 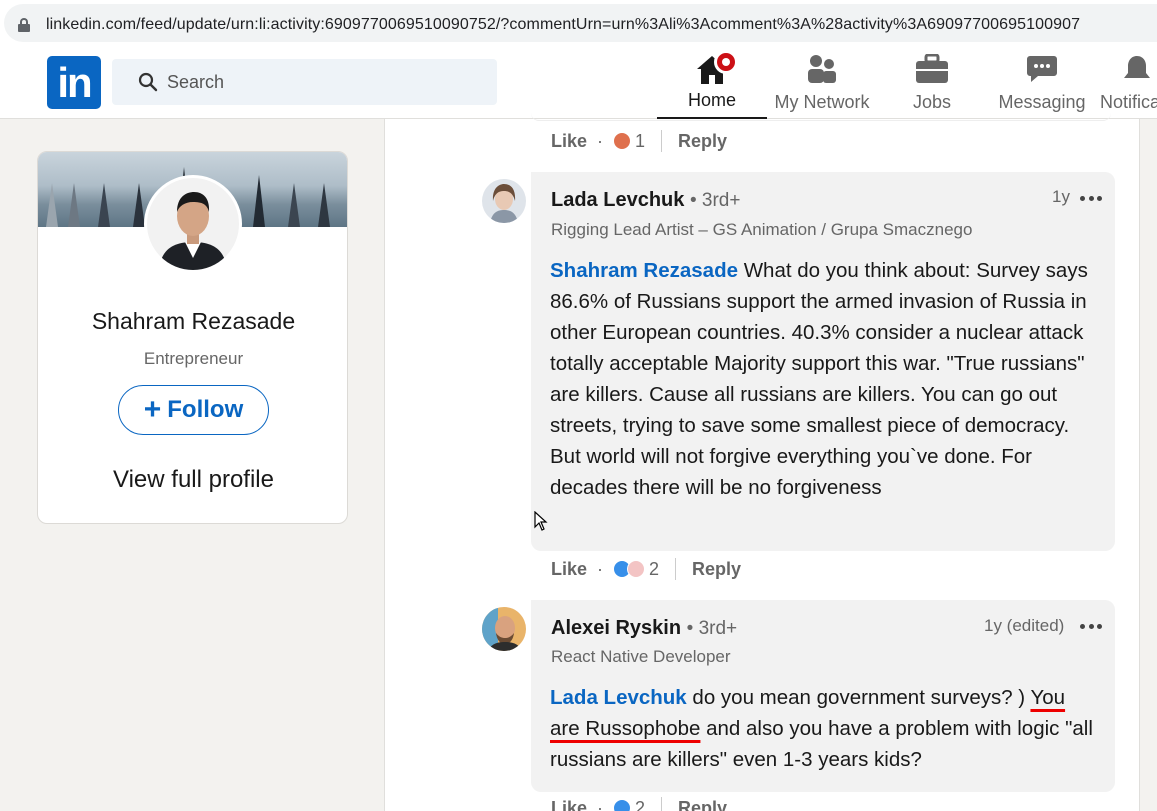 What do you see at coordinates (641, 656) in the screenshot?
I see `commenter-headline: React Native Developer` at bounding box center [641, 656].